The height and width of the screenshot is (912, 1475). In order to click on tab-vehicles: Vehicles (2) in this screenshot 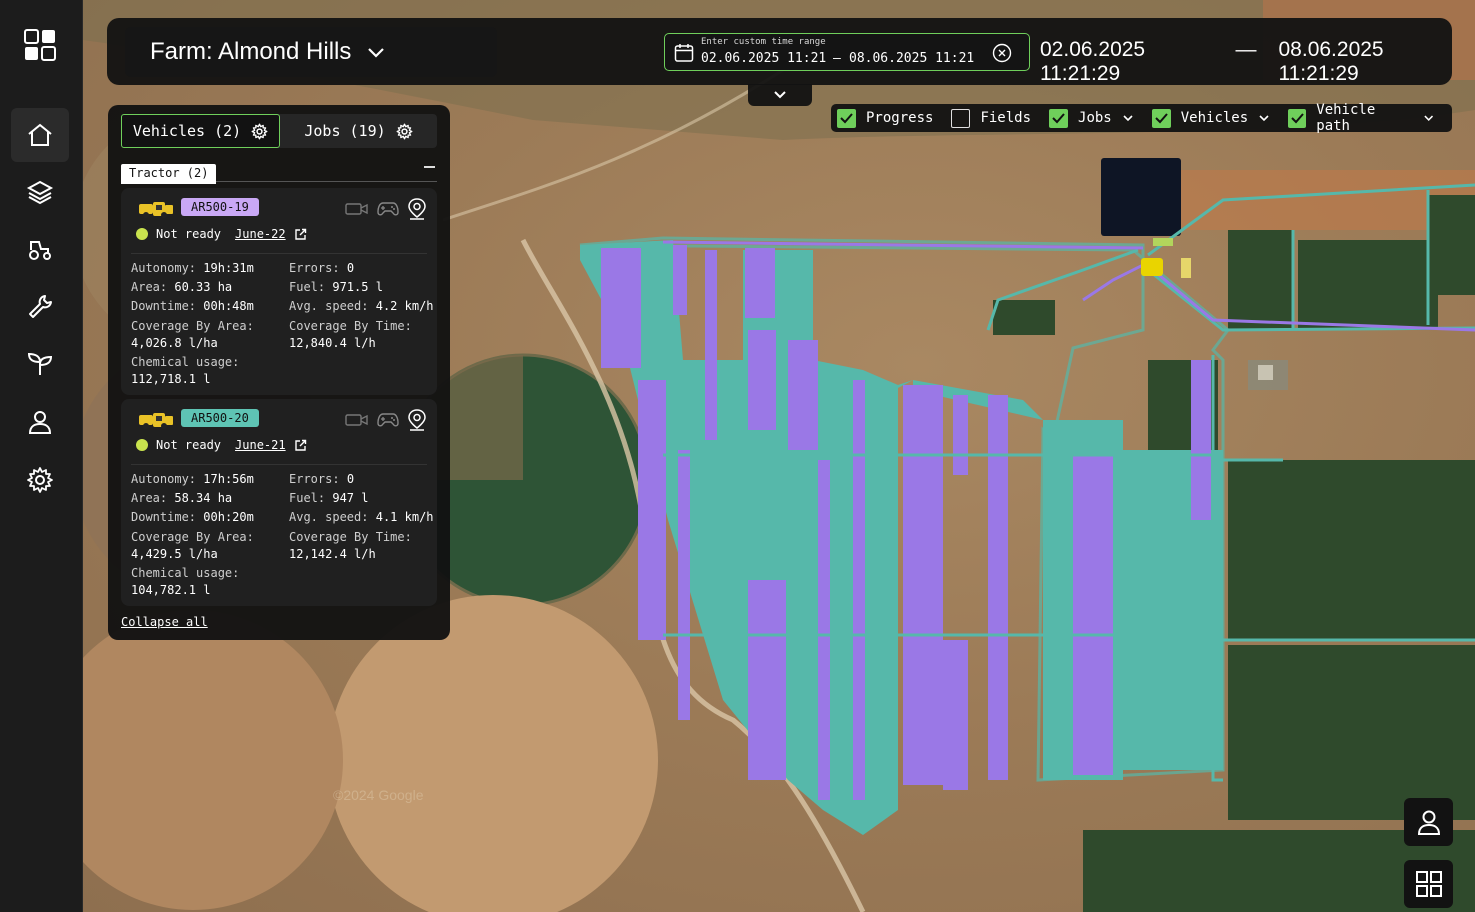, I will do `click(200, 131)`.